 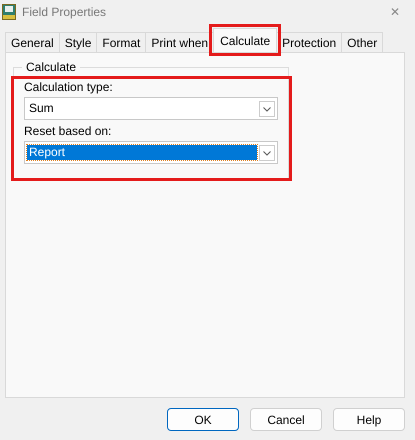 What do you see at coordinates (32, 42) in the screenshot?
I see `tab: General` at bounding box center [32, 42].